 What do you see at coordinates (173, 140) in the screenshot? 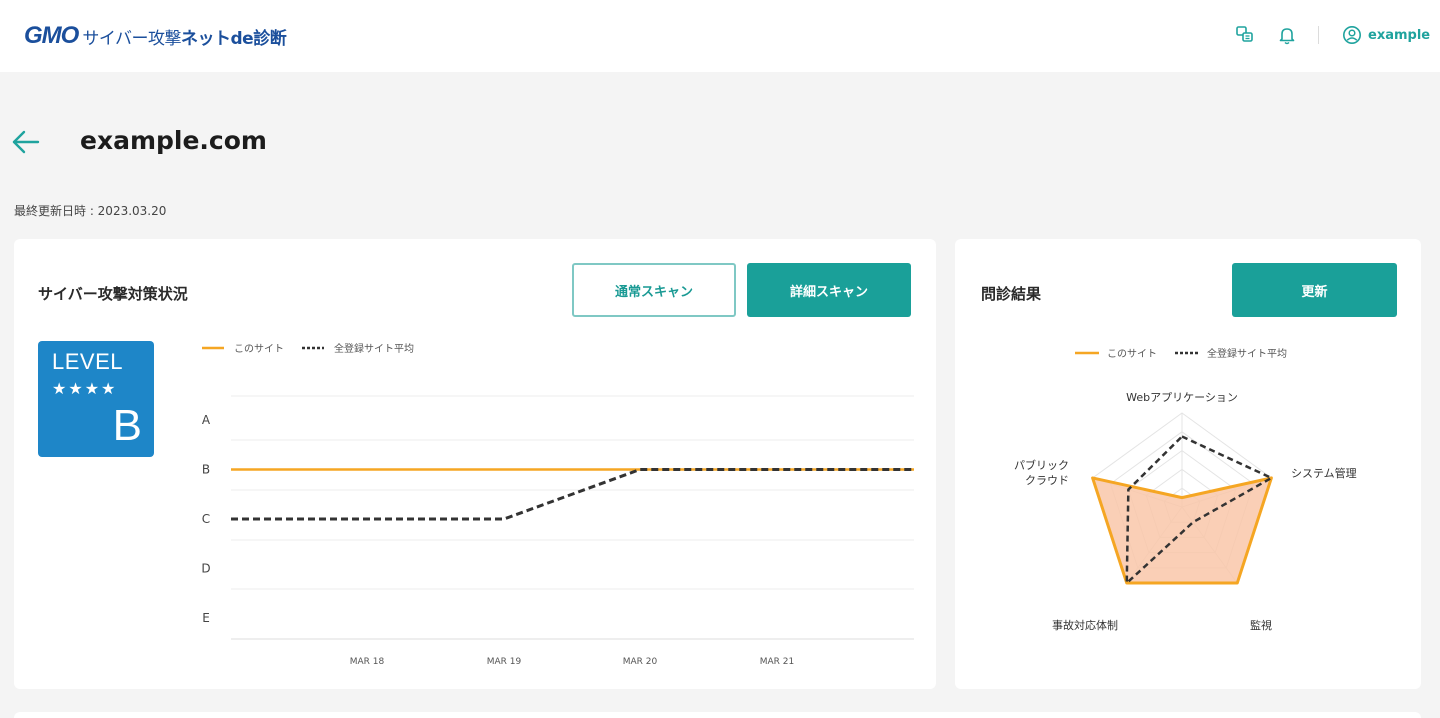
I see `page-title: example.com` at bounding box center [173, 140].